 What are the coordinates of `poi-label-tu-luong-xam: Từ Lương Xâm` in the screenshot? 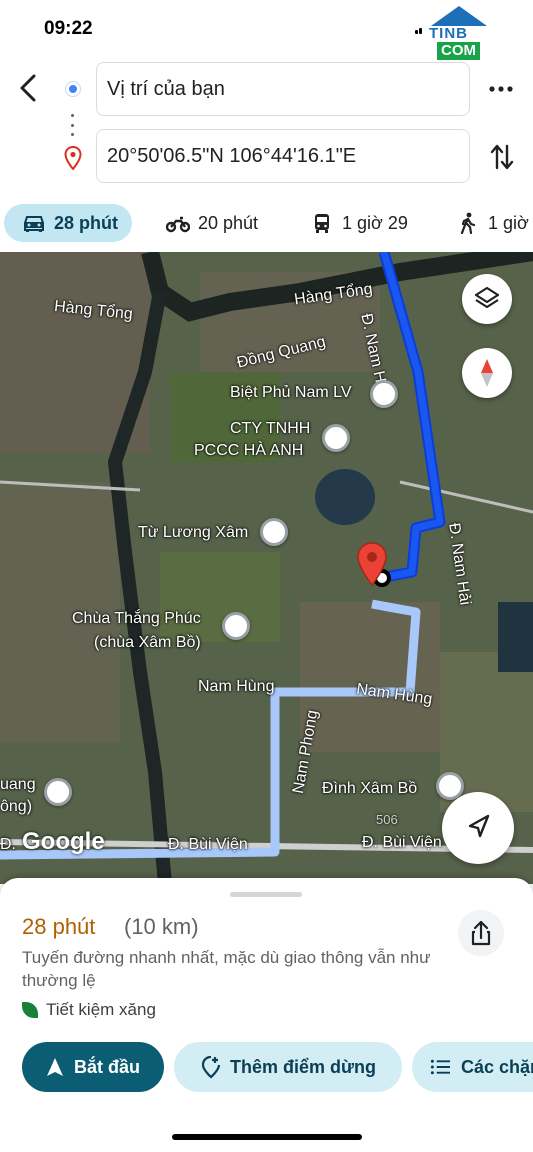 It's located at (193, 533).